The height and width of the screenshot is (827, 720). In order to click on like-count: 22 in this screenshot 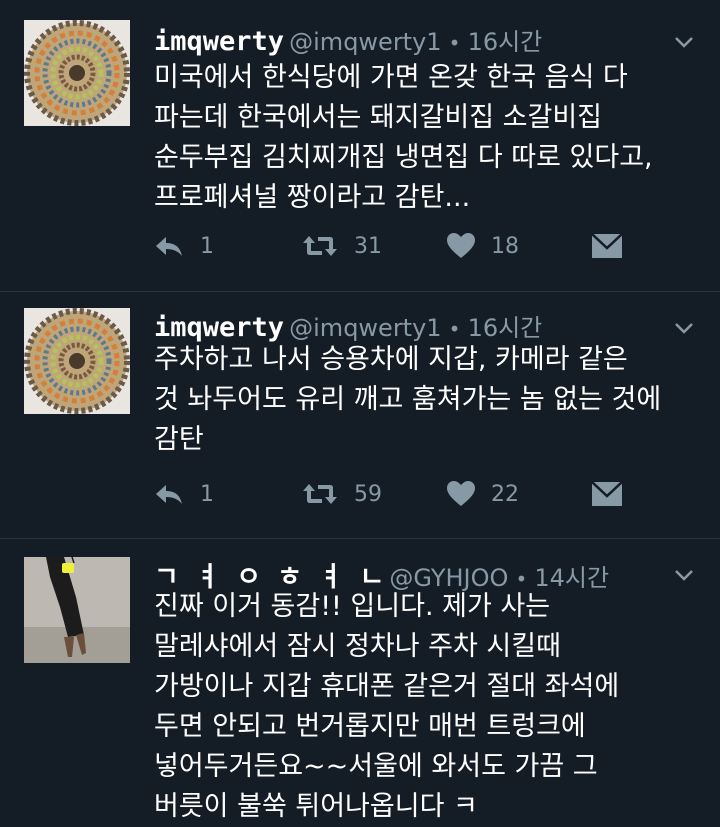, I will do `click(505, 494)`.